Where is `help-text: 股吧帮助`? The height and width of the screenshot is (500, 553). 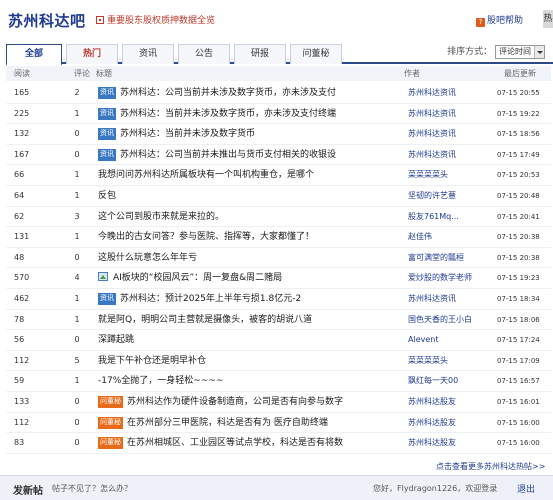 help-text: 股吧帮助 is located at coordinates (505, 21).